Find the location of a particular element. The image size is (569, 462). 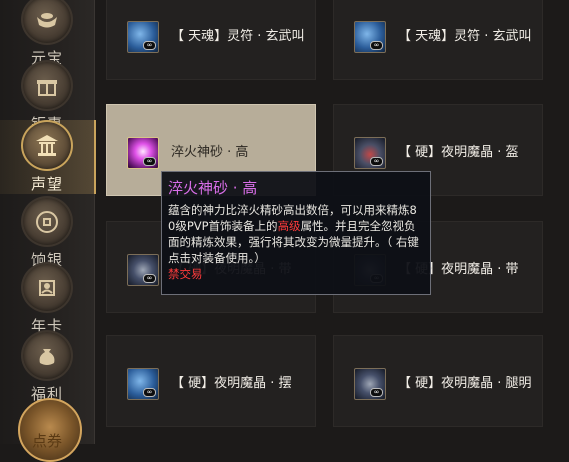

sidebar-item-nianka: 年卡 is located at coordinates (47, 299).